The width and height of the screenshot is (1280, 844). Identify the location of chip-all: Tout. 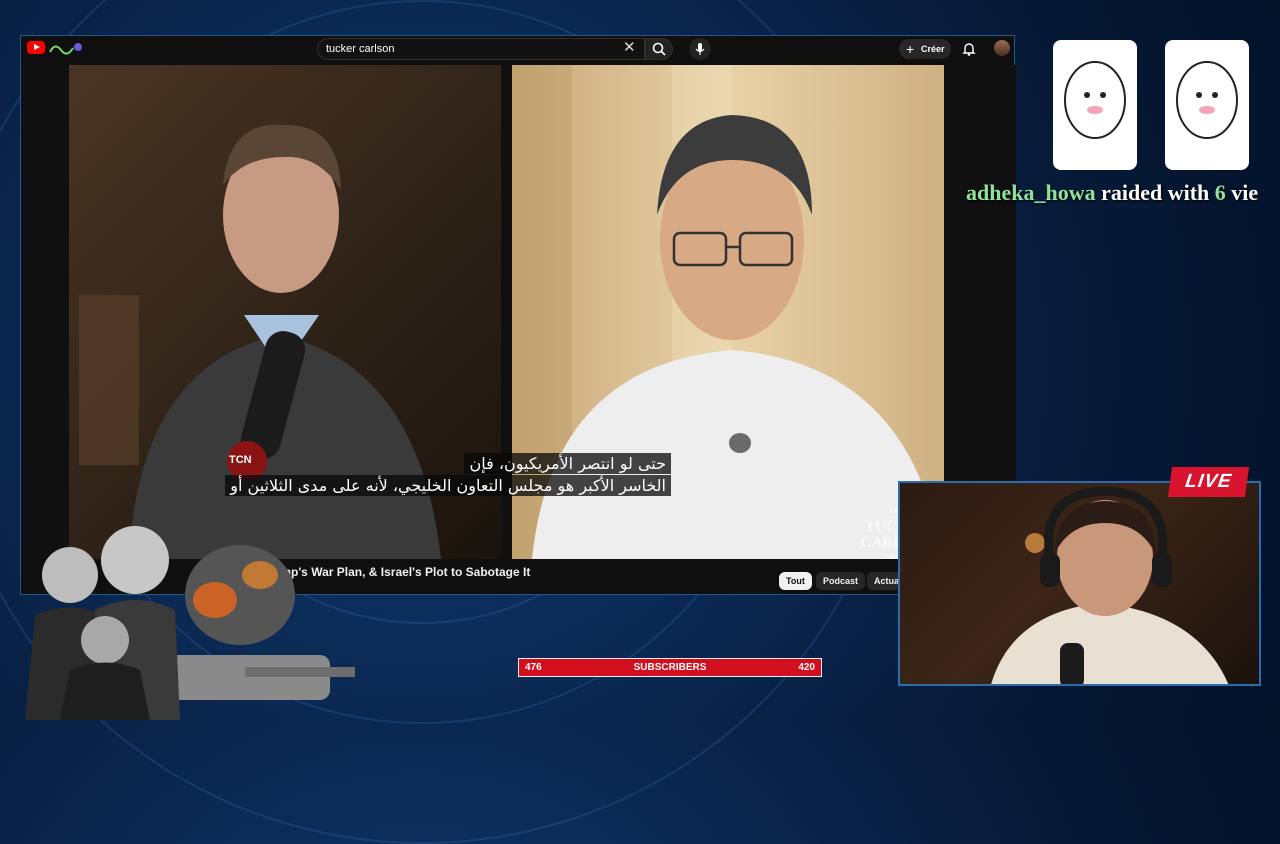
(795, 581).